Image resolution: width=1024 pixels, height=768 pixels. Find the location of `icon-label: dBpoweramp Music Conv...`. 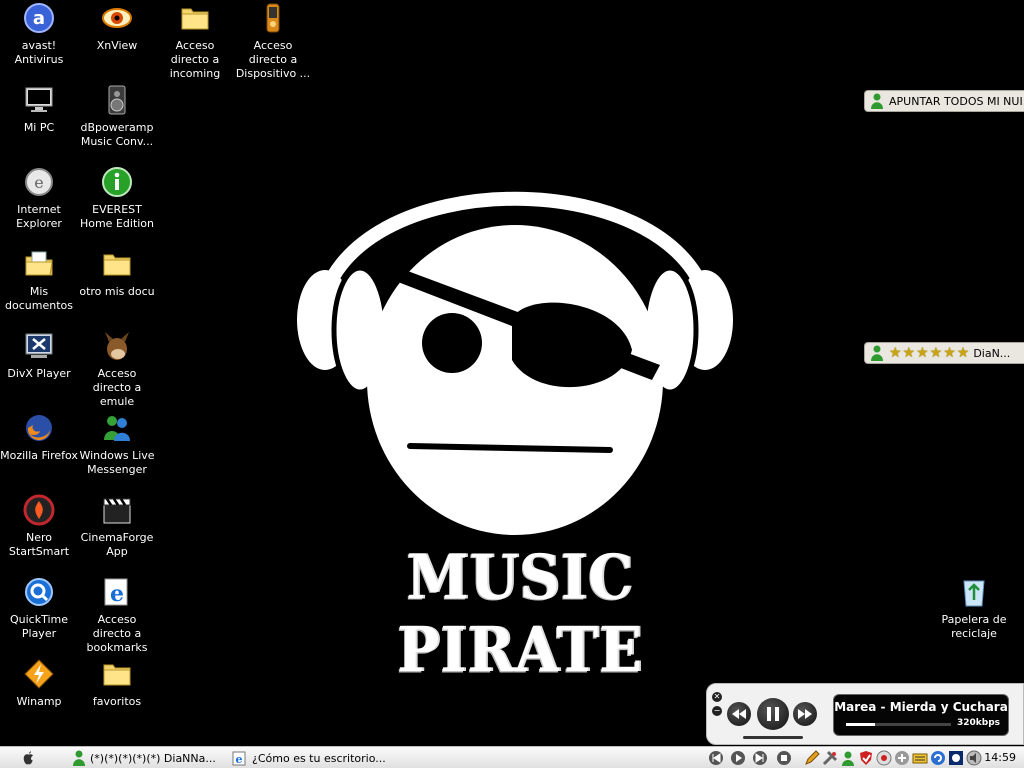

icon-label: dBpoweramp Music Conv... is located at coordinates (117, 134).